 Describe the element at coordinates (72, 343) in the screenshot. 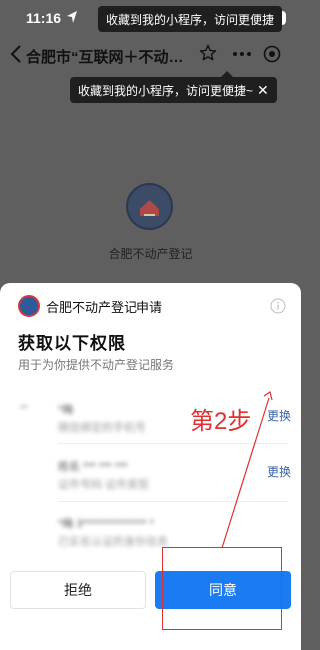

I see `permission-title: 获取以下权限` at that location.